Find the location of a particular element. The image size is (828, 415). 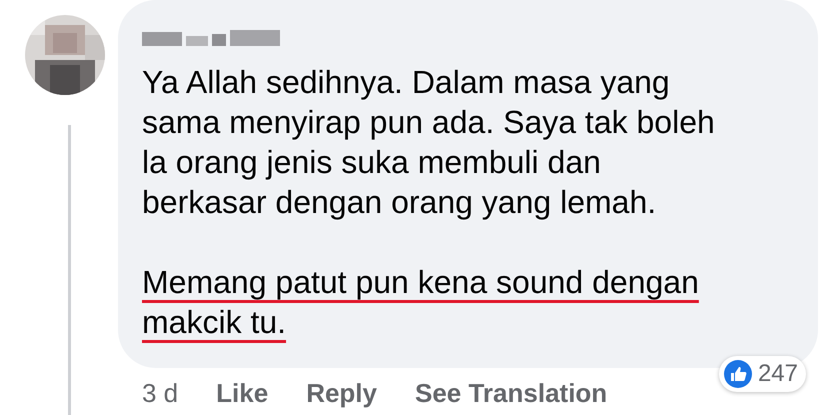

comment-text: Memang patut pun kena sound dengan makcik tu. is located at coordinates (420, 302).